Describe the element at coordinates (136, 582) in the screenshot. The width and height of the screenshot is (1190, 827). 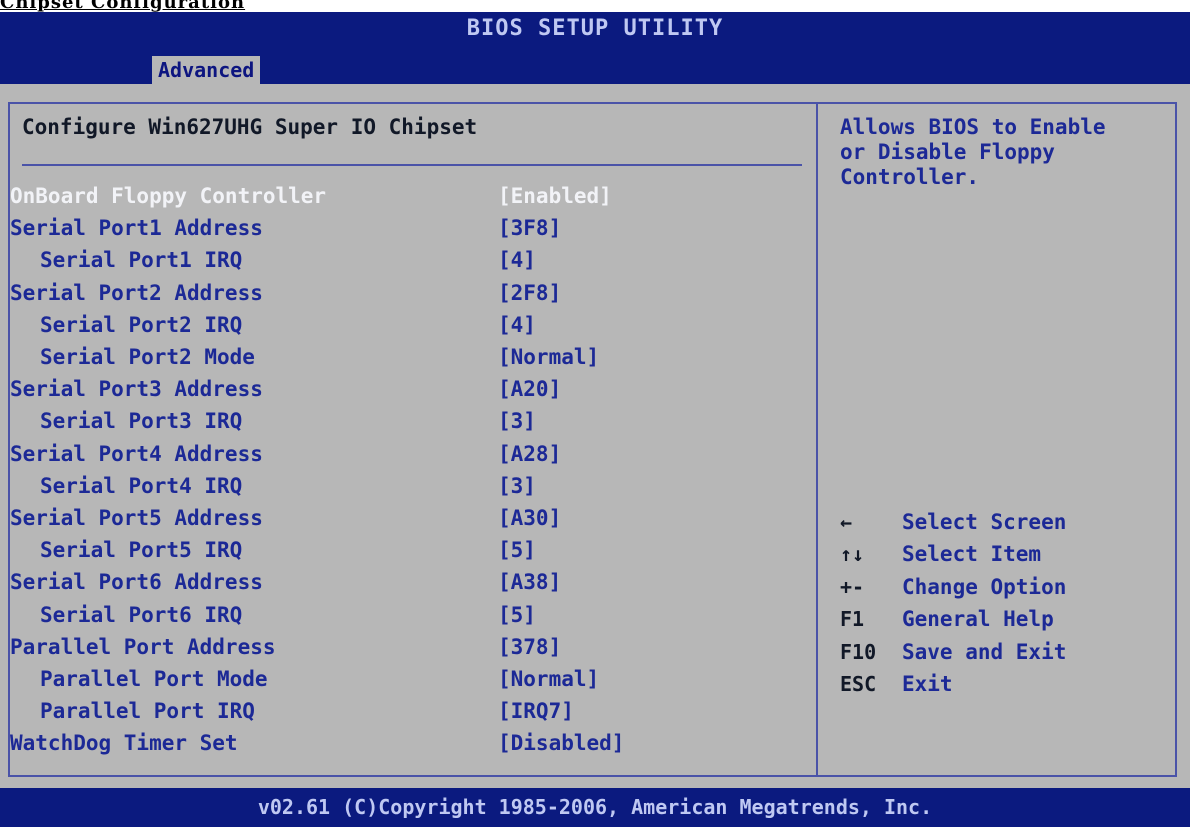
I see `setting-label: Serial Port6 Address` at that location.